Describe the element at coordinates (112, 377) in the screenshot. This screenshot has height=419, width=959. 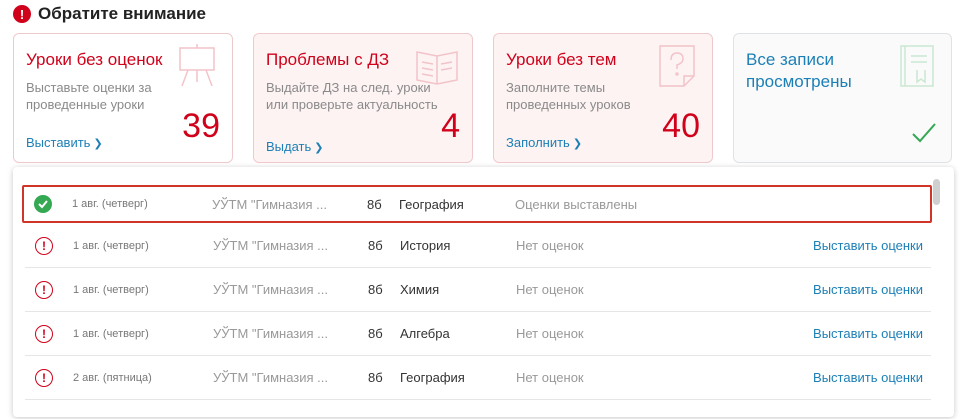
I see `lesson-date: 2 авг. (пятница)` at that location.